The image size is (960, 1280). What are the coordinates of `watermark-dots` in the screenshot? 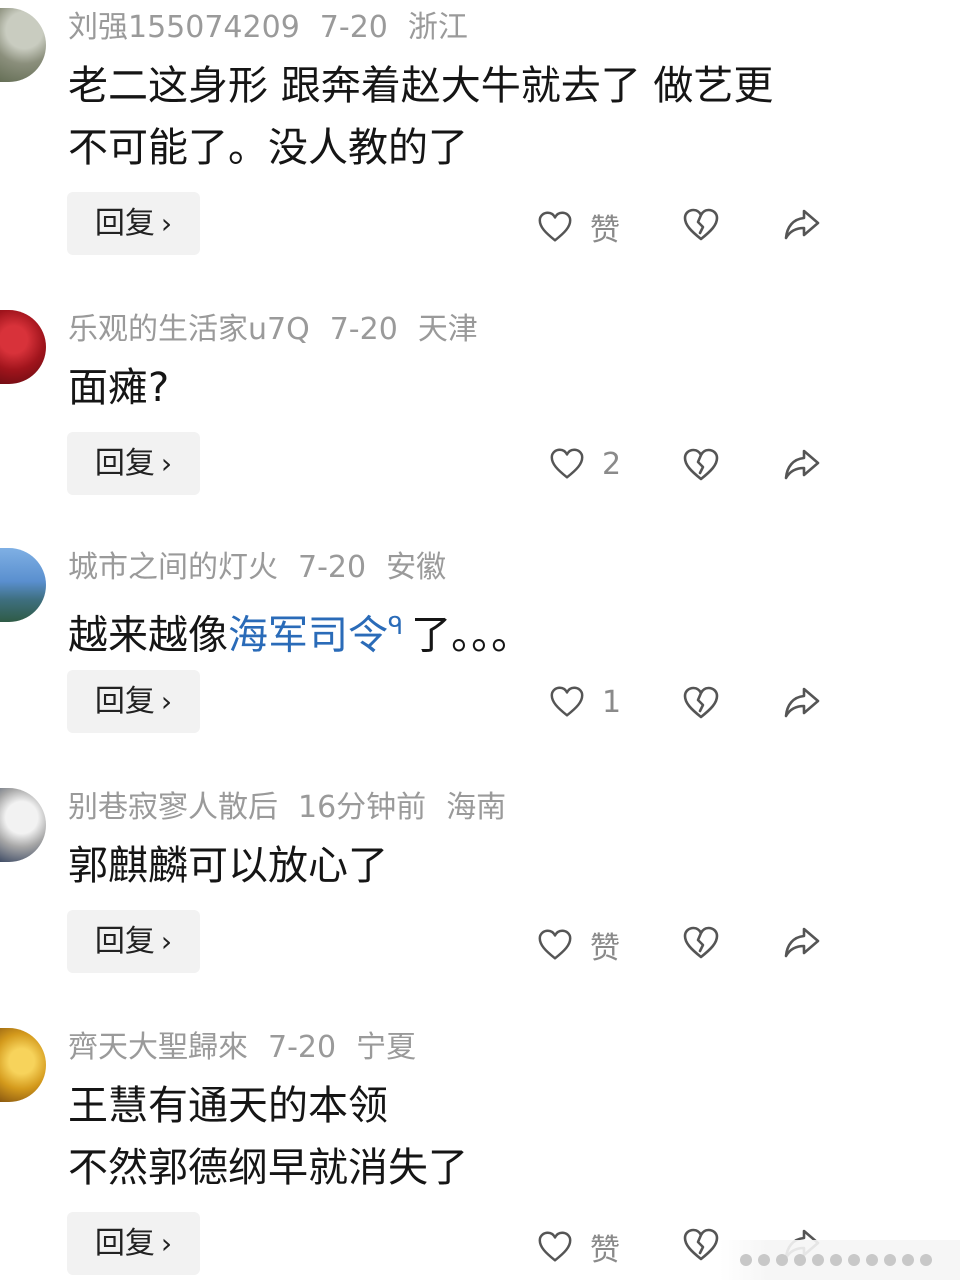 It's located at (840, 1260).